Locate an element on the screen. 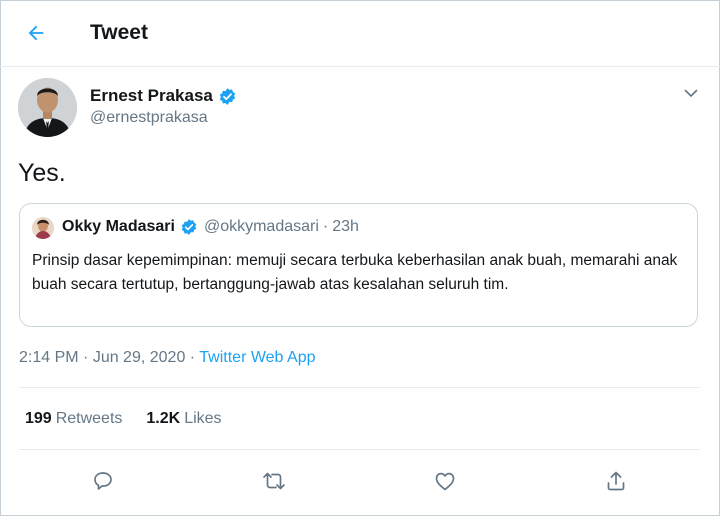  likes-label: Likes is located at coordinates (203, 418).